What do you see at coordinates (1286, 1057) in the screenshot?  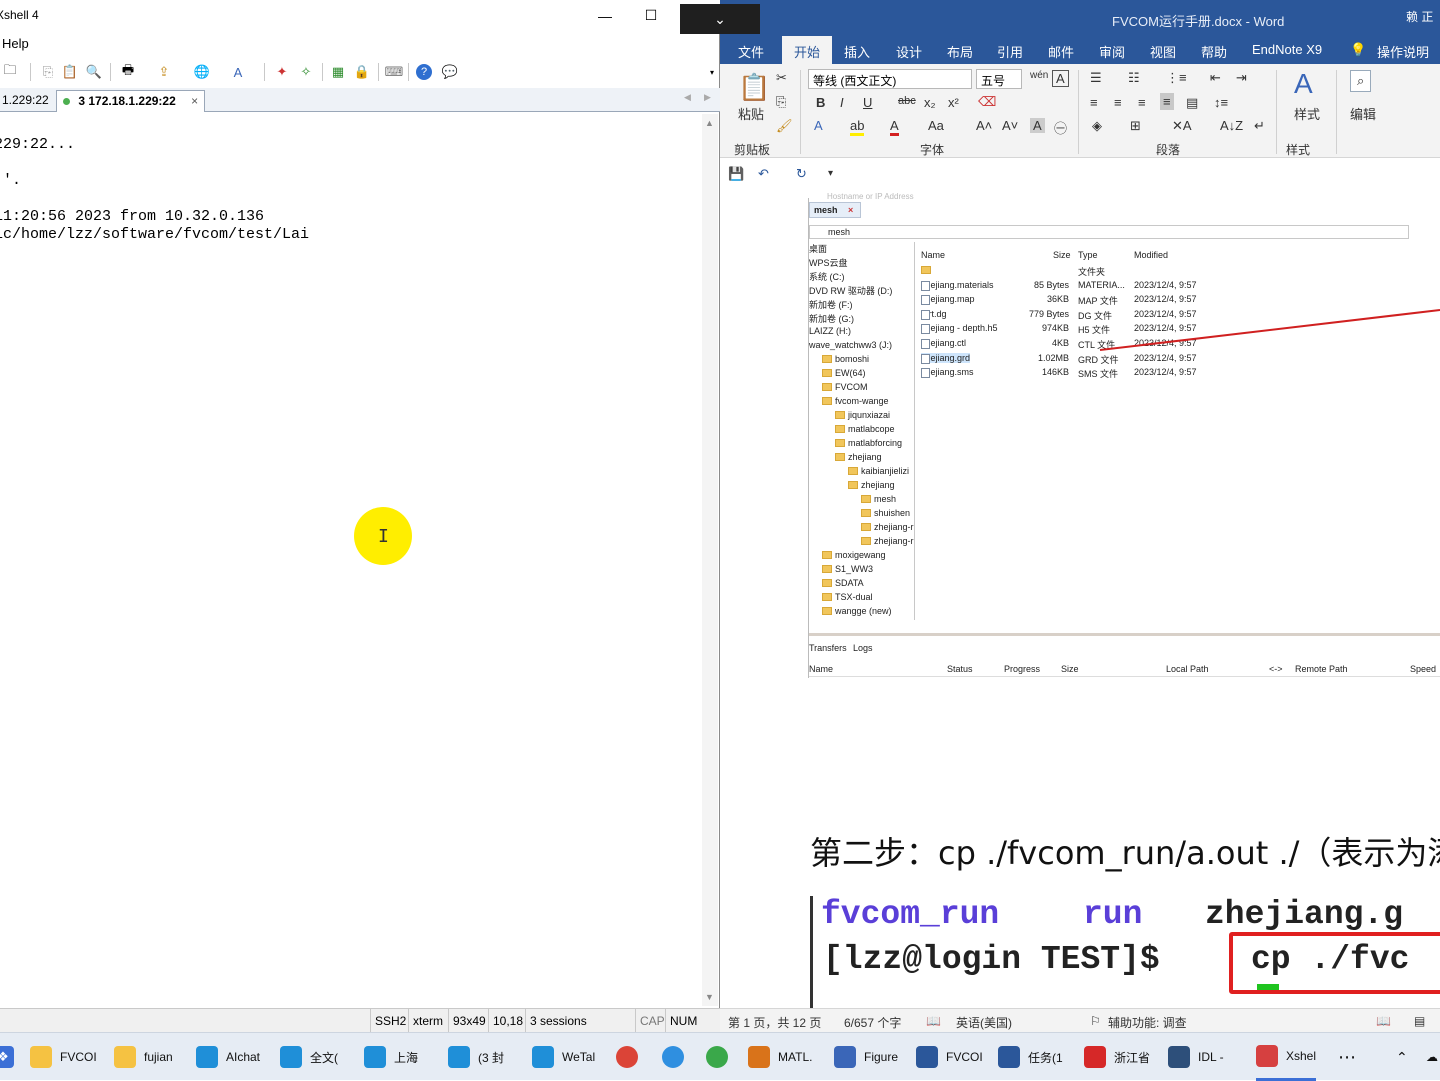 I see `taskbar-app: Xshel` at bounding box center [1286, 1057].